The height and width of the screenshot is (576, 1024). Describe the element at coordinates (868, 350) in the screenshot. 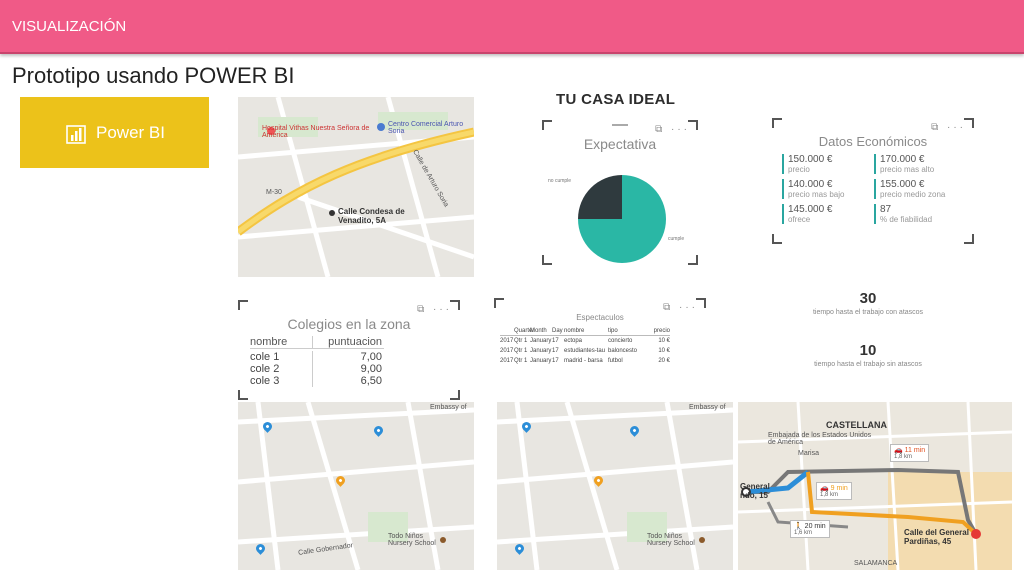

I see `kpi-value: 10` at that location.